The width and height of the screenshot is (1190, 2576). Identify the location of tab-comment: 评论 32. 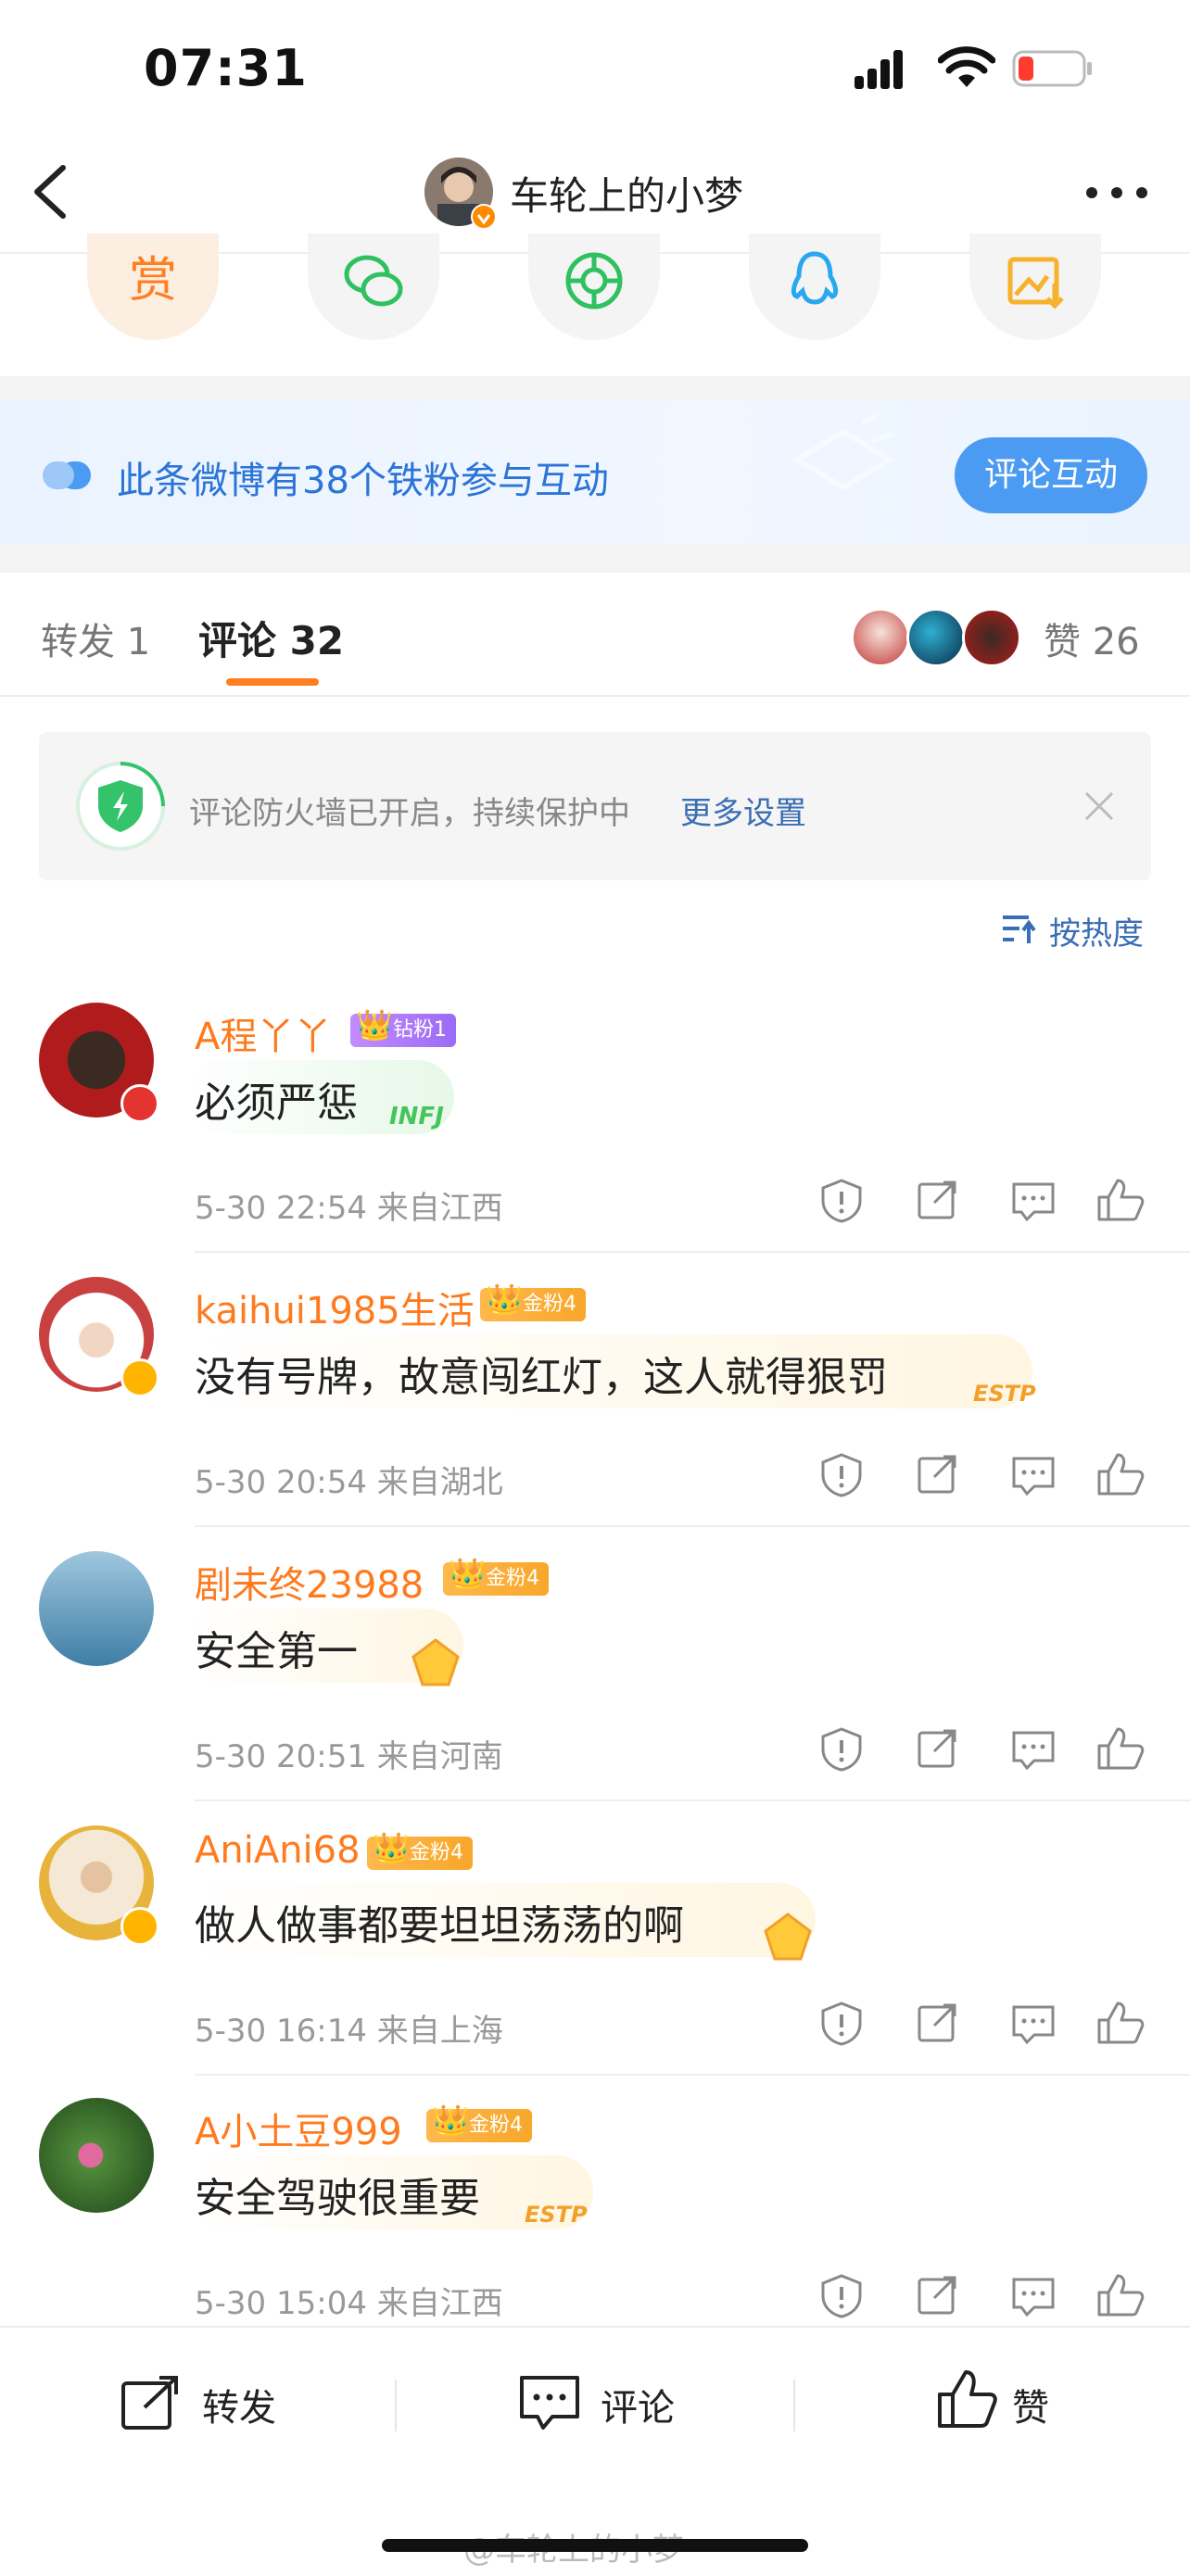
(271, 638).